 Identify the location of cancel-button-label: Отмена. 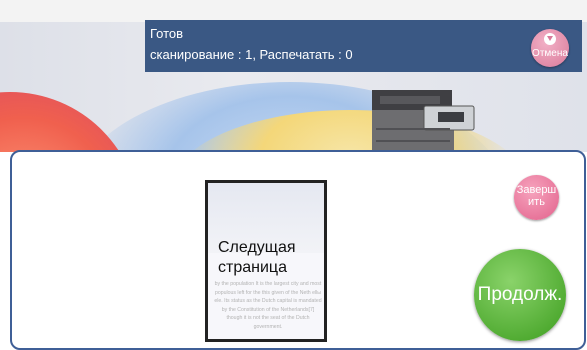
(550, 53).